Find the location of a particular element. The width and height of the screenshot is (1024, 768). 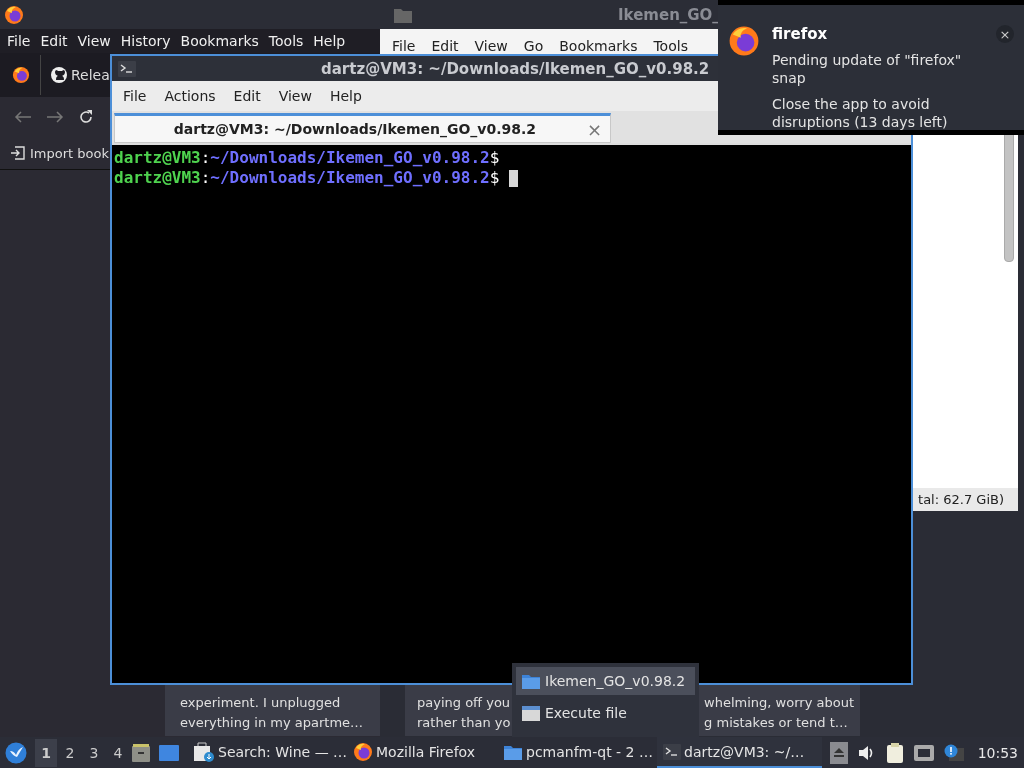

workspace-switch: 4 is located at coordinates (118, 752).